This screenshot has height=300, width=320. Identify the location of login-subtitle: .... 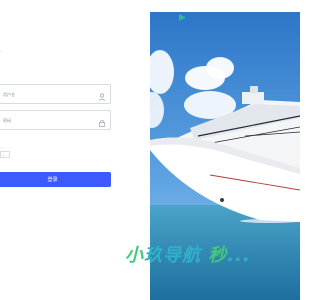
(2, 50).